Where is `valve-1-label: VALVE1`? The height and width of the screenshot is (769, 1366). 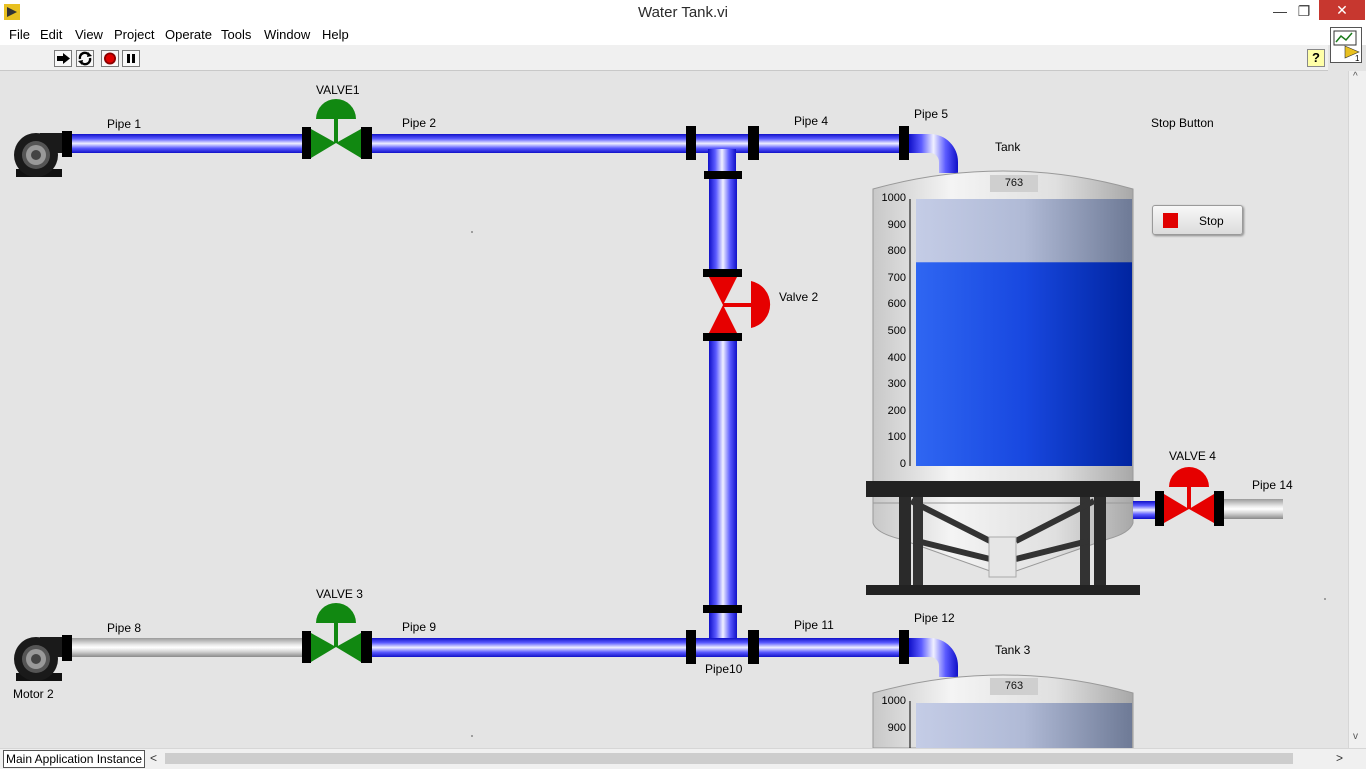 valve-1-label: VALVE1 is located at coordinates (338, 90).